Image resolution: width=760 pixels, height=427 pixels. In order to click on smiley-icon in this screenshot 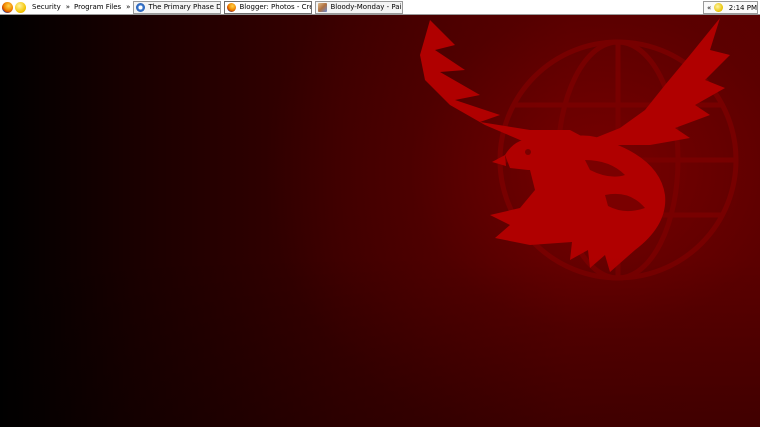, I will do `click(20, 7)`.